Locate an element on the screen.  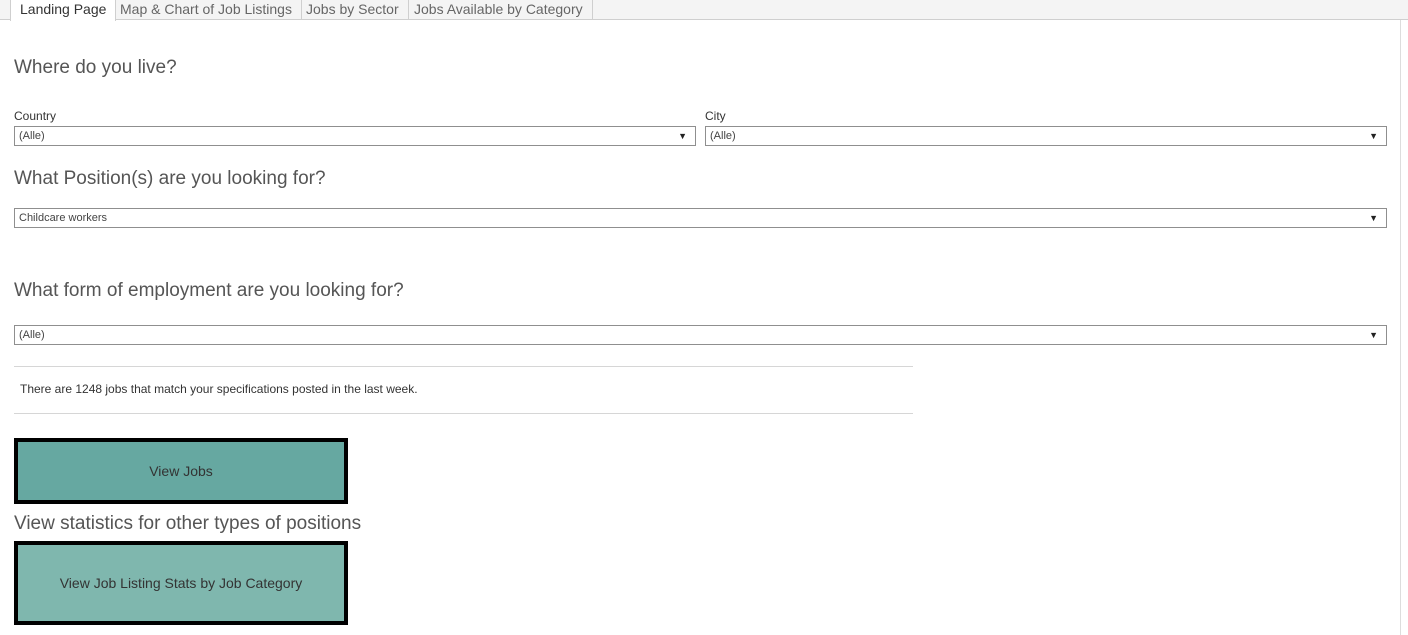
view-jobs-label: View Jobs is located at coordinates (181, 471).